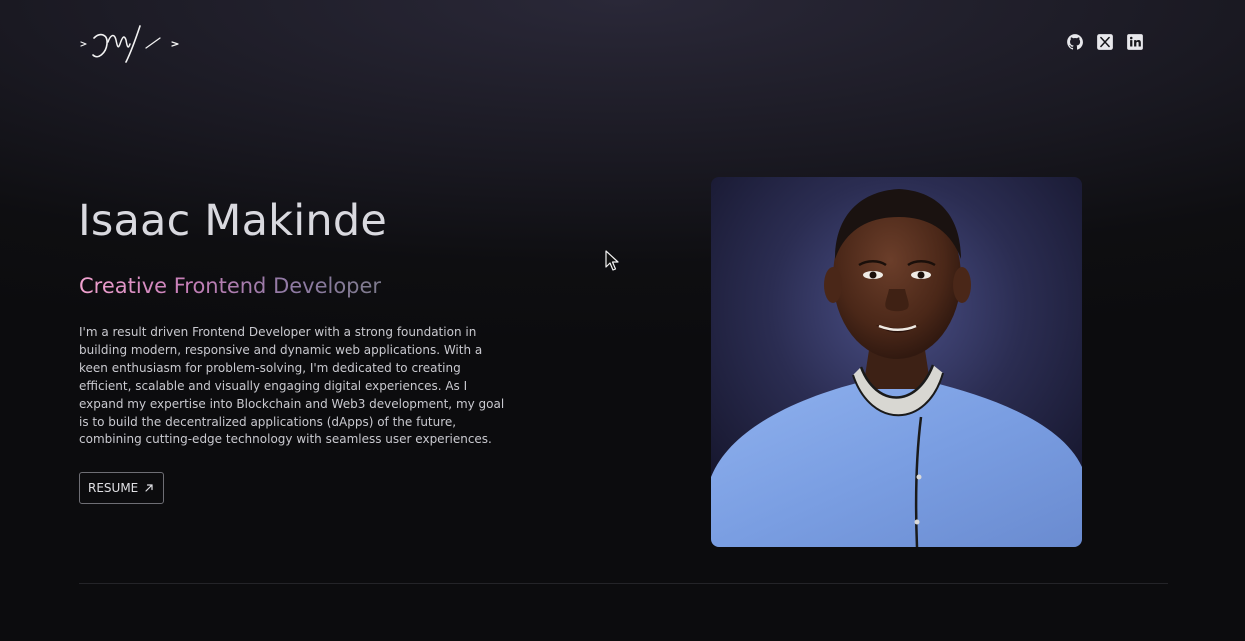 This screenshot has width=1245, height=641. I want to click on mouse-cursor-icon, so click(612, 260).